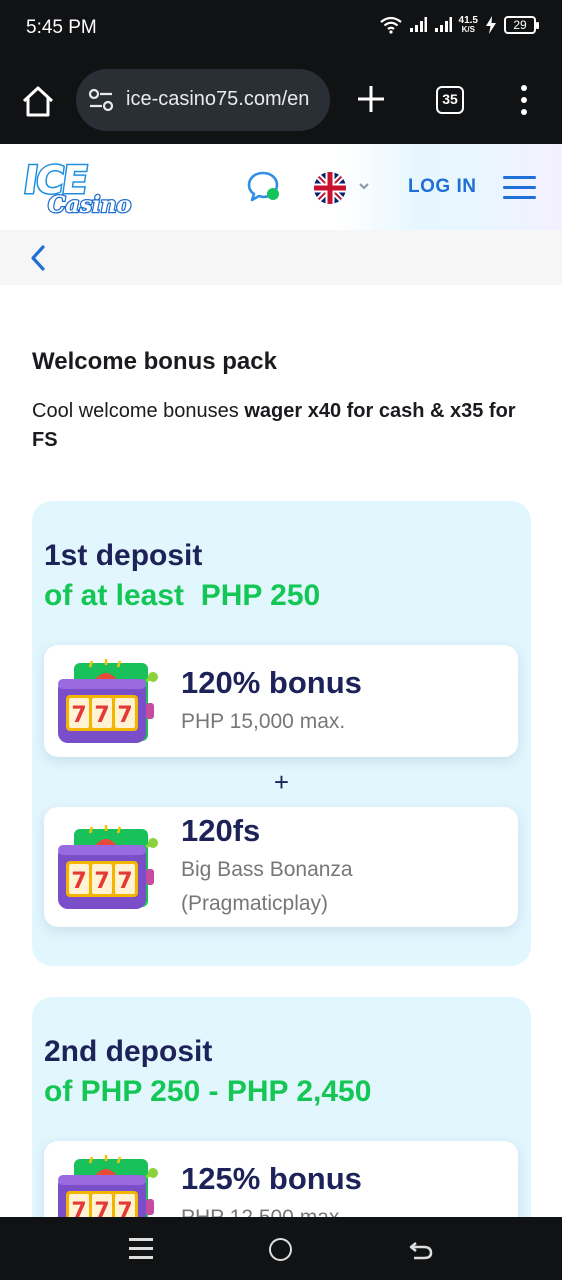 The width and height of the screenshot is (562, 1280). What do you see at coordinates (371, 99) in the screenshot?
I see `new-tab-icon` at bounding box center [371, 99].